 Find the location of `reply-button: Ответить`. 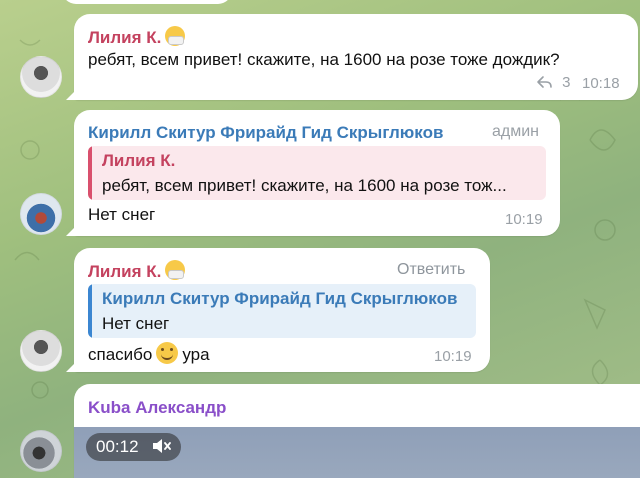

reply-button: Ответить is located at coordinates (431, 270).